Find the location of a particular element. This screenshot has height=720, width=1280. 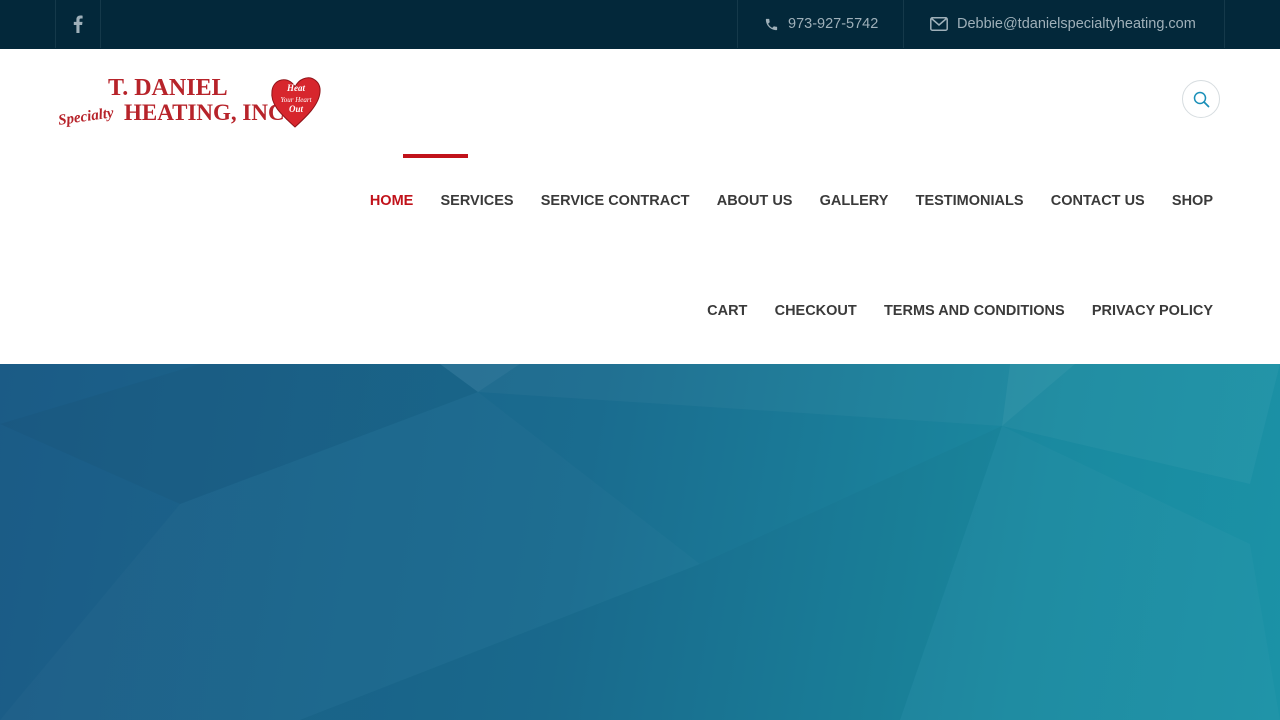

search-button is located at coordinates (1201, 99).